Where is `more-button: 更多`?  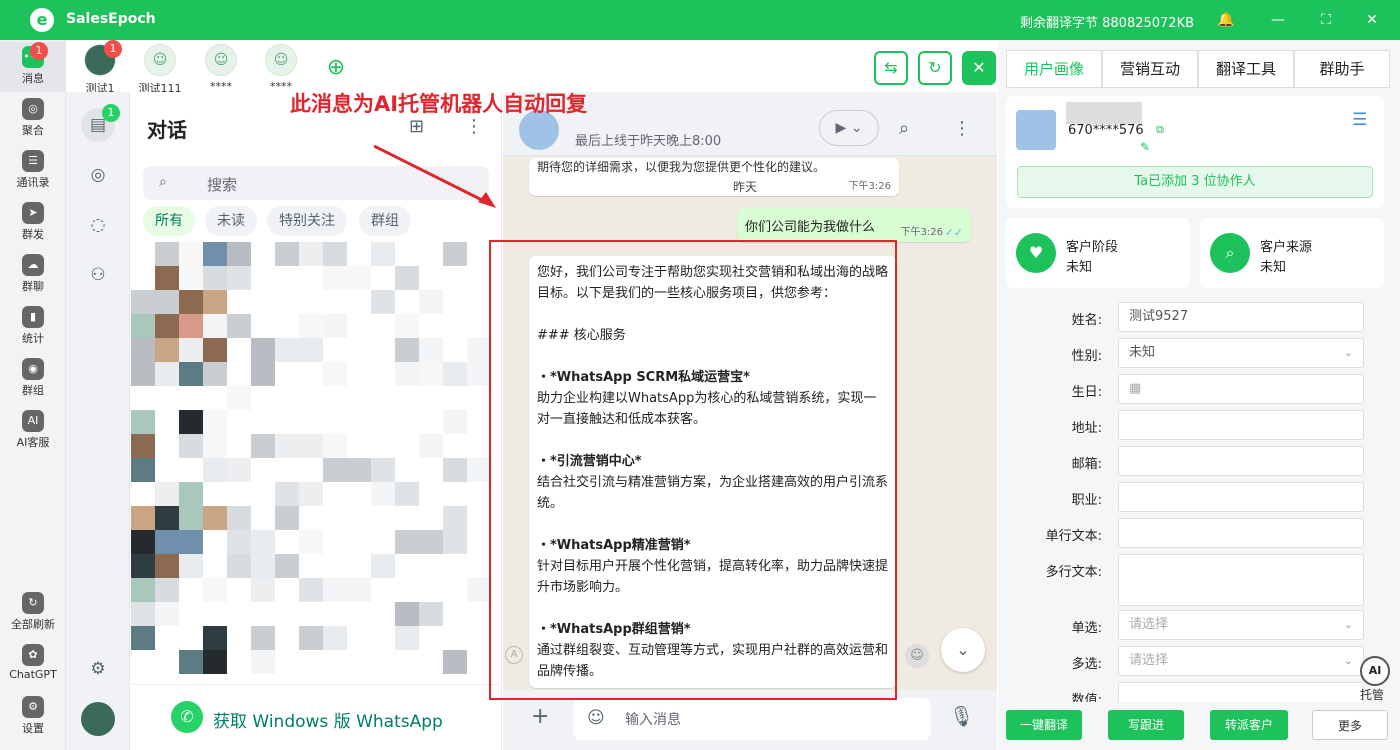 more-button: 更多 is located at coordinates (1350, 725).